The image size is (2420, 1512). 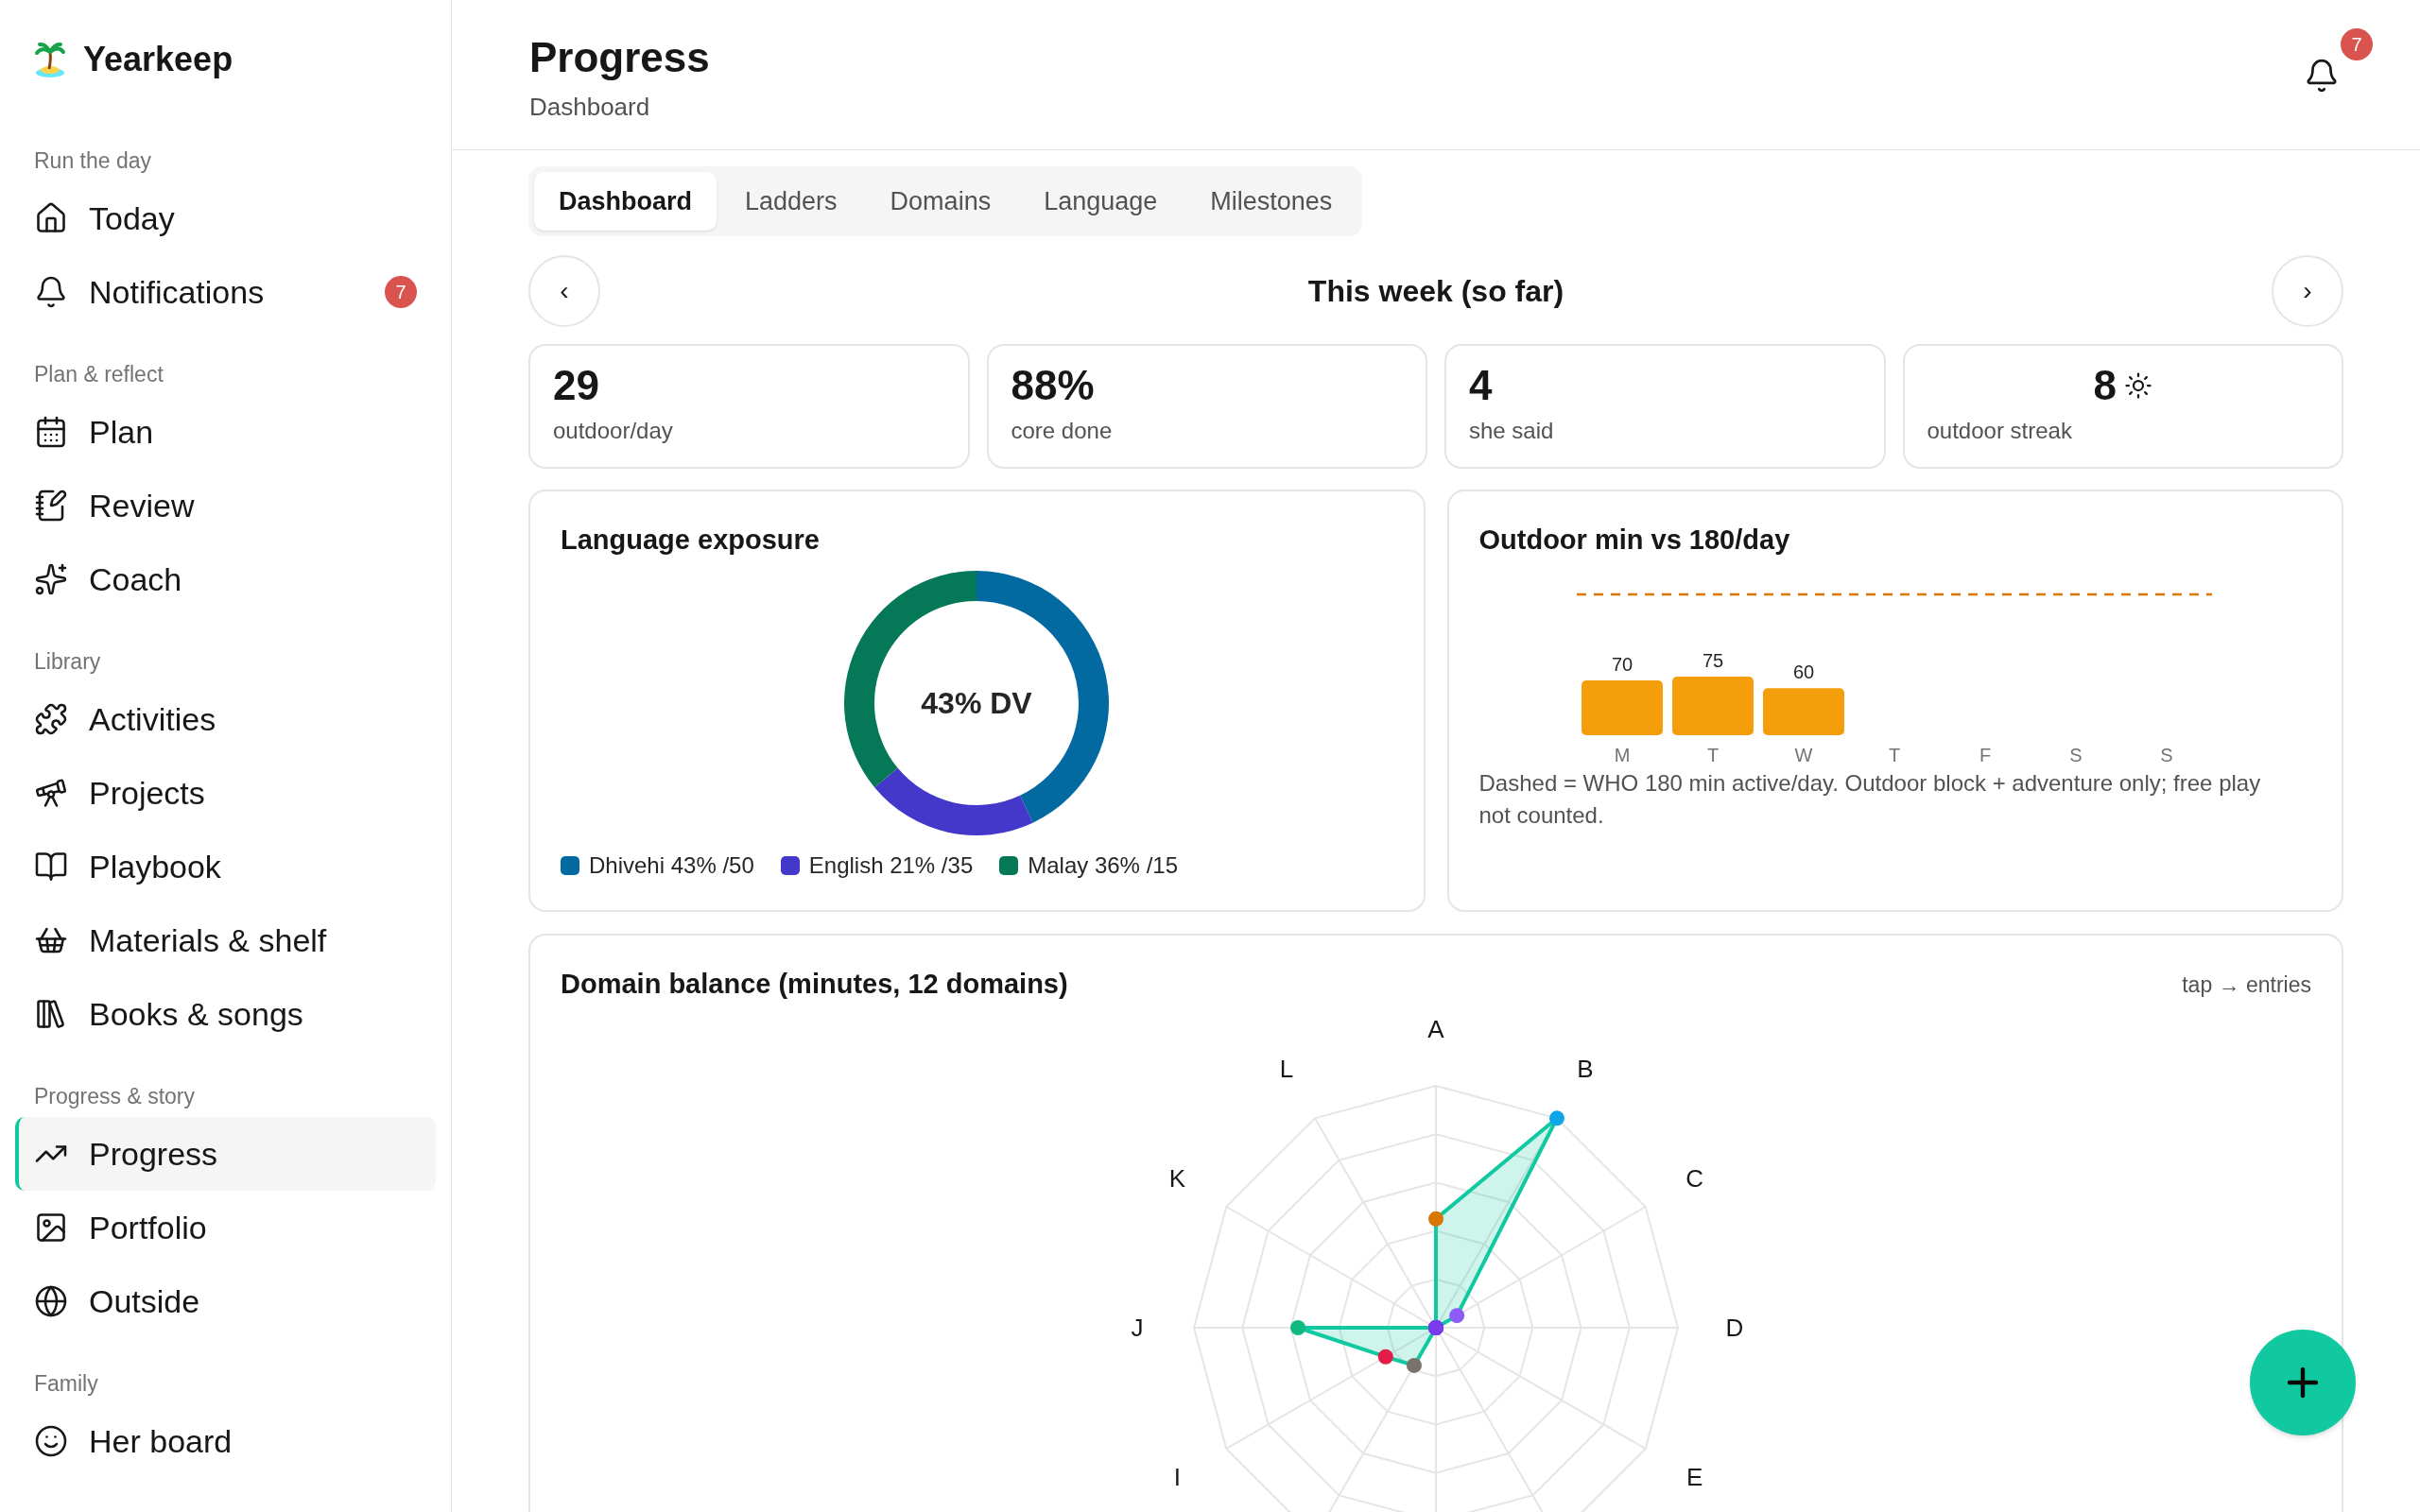 What do you see at coordinates (1286, 1068) in the screenshot?
I see `axis-label: L` at bounding box center [1286, 1068].